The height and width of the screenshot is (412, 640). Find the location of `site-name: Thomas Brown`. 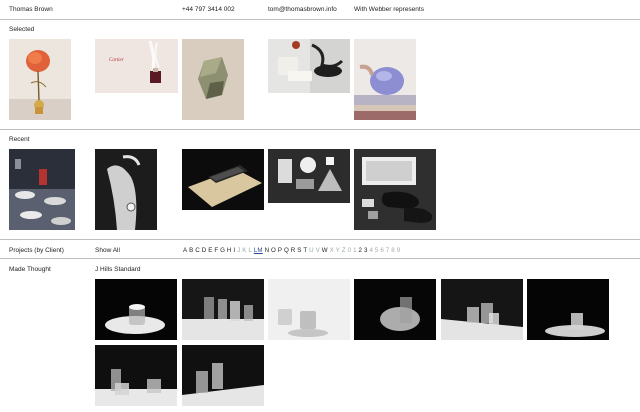

site-name: Thomas Brown is located at coordinates (31, 9).